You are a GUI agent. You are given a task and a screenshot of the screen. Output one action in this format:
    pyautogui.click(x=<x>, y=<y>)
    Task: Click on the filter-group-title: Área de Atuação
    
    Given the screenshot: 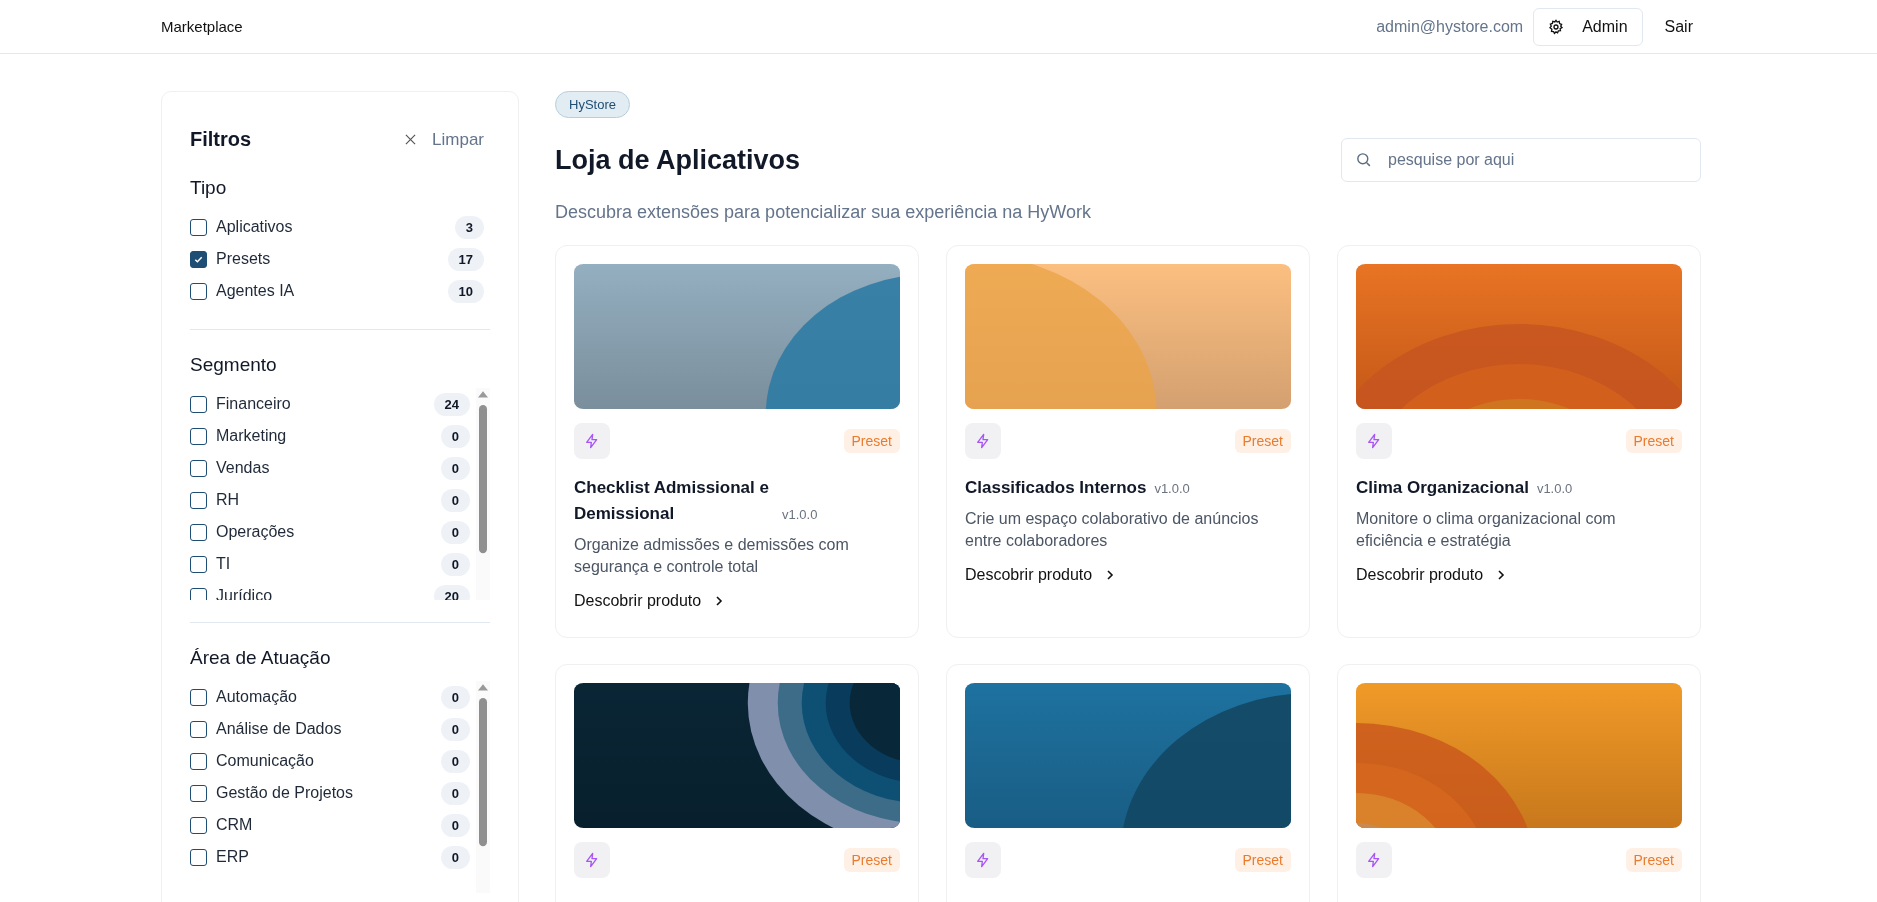 What is the action you would take?
    pyautogui.click(x=261, y=658)
    